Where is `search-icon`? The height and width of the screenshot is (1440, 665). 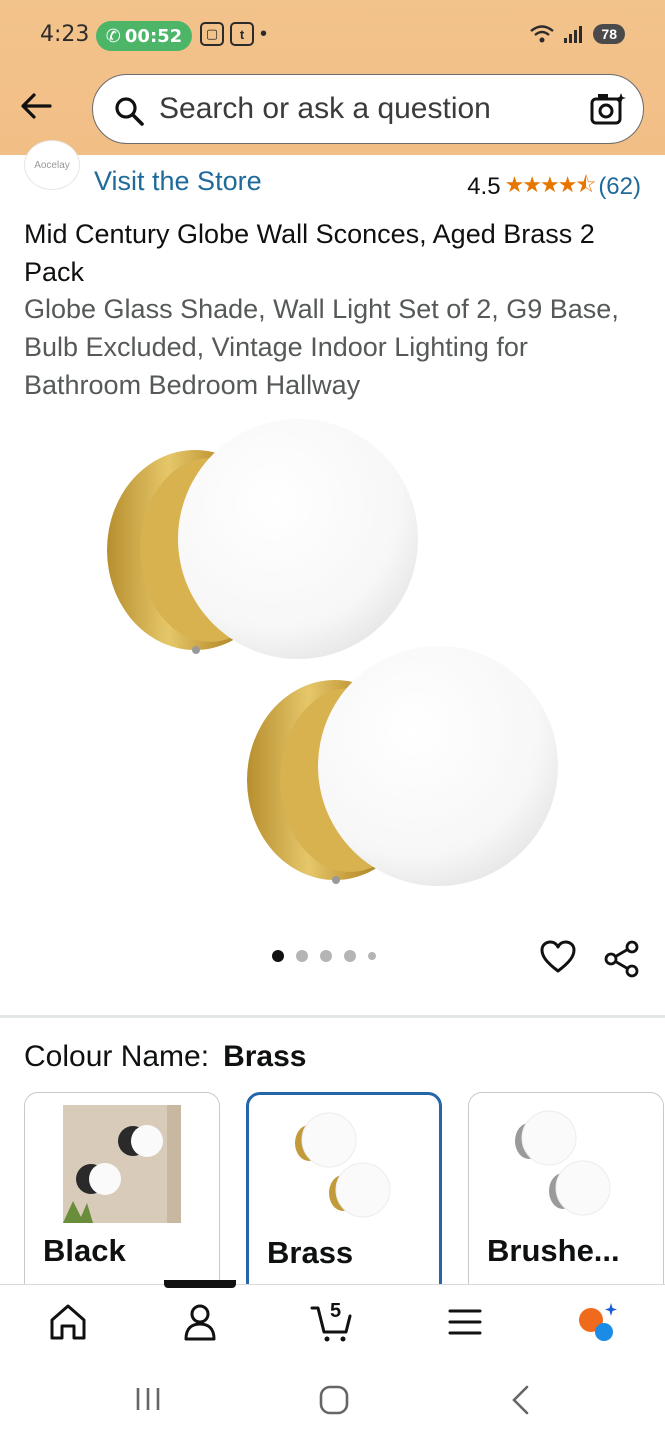 search-icon is located at coordinates (129, 111).